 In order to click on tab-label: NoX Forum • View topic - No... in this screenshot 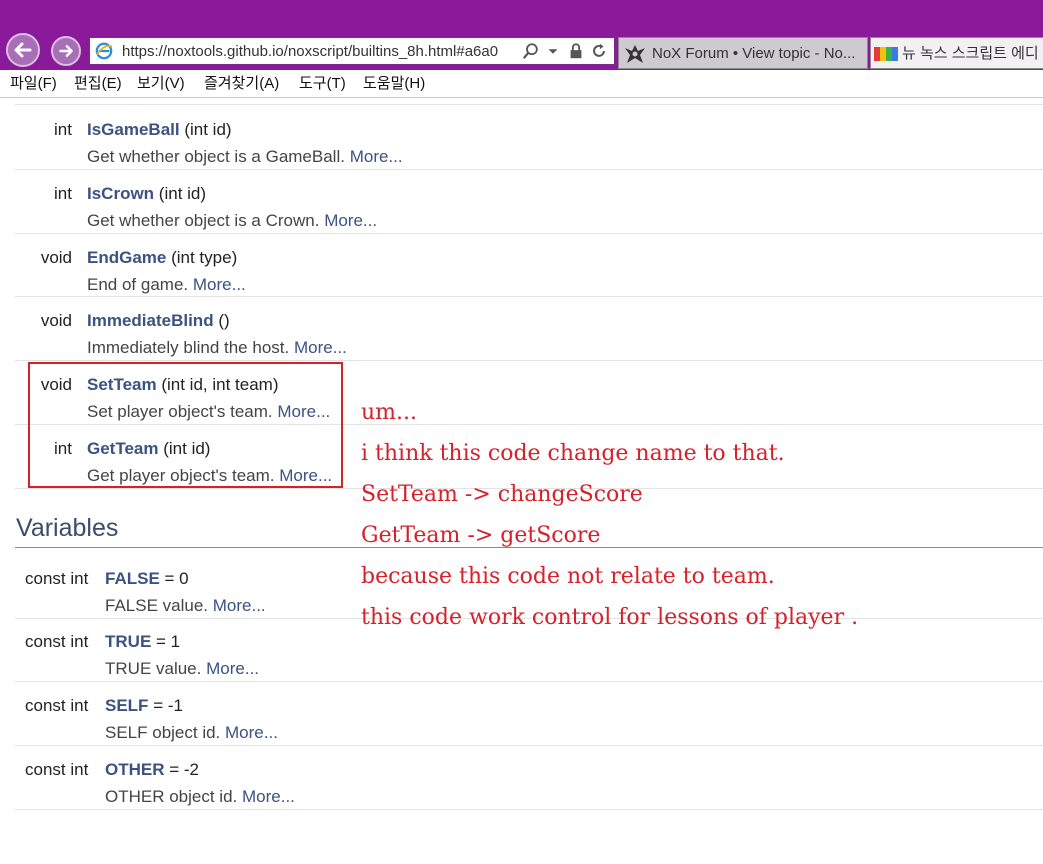, I will do `click(754, 53)`.